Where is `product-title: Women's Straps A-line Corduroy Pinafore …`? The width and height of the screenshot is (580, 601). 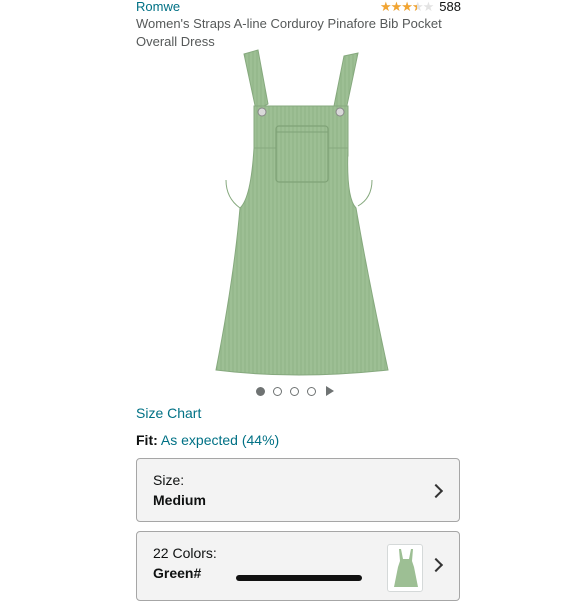
product-title: Women's Straps A-line Corduroy Pinafore … is located at coordinates (289, 32).